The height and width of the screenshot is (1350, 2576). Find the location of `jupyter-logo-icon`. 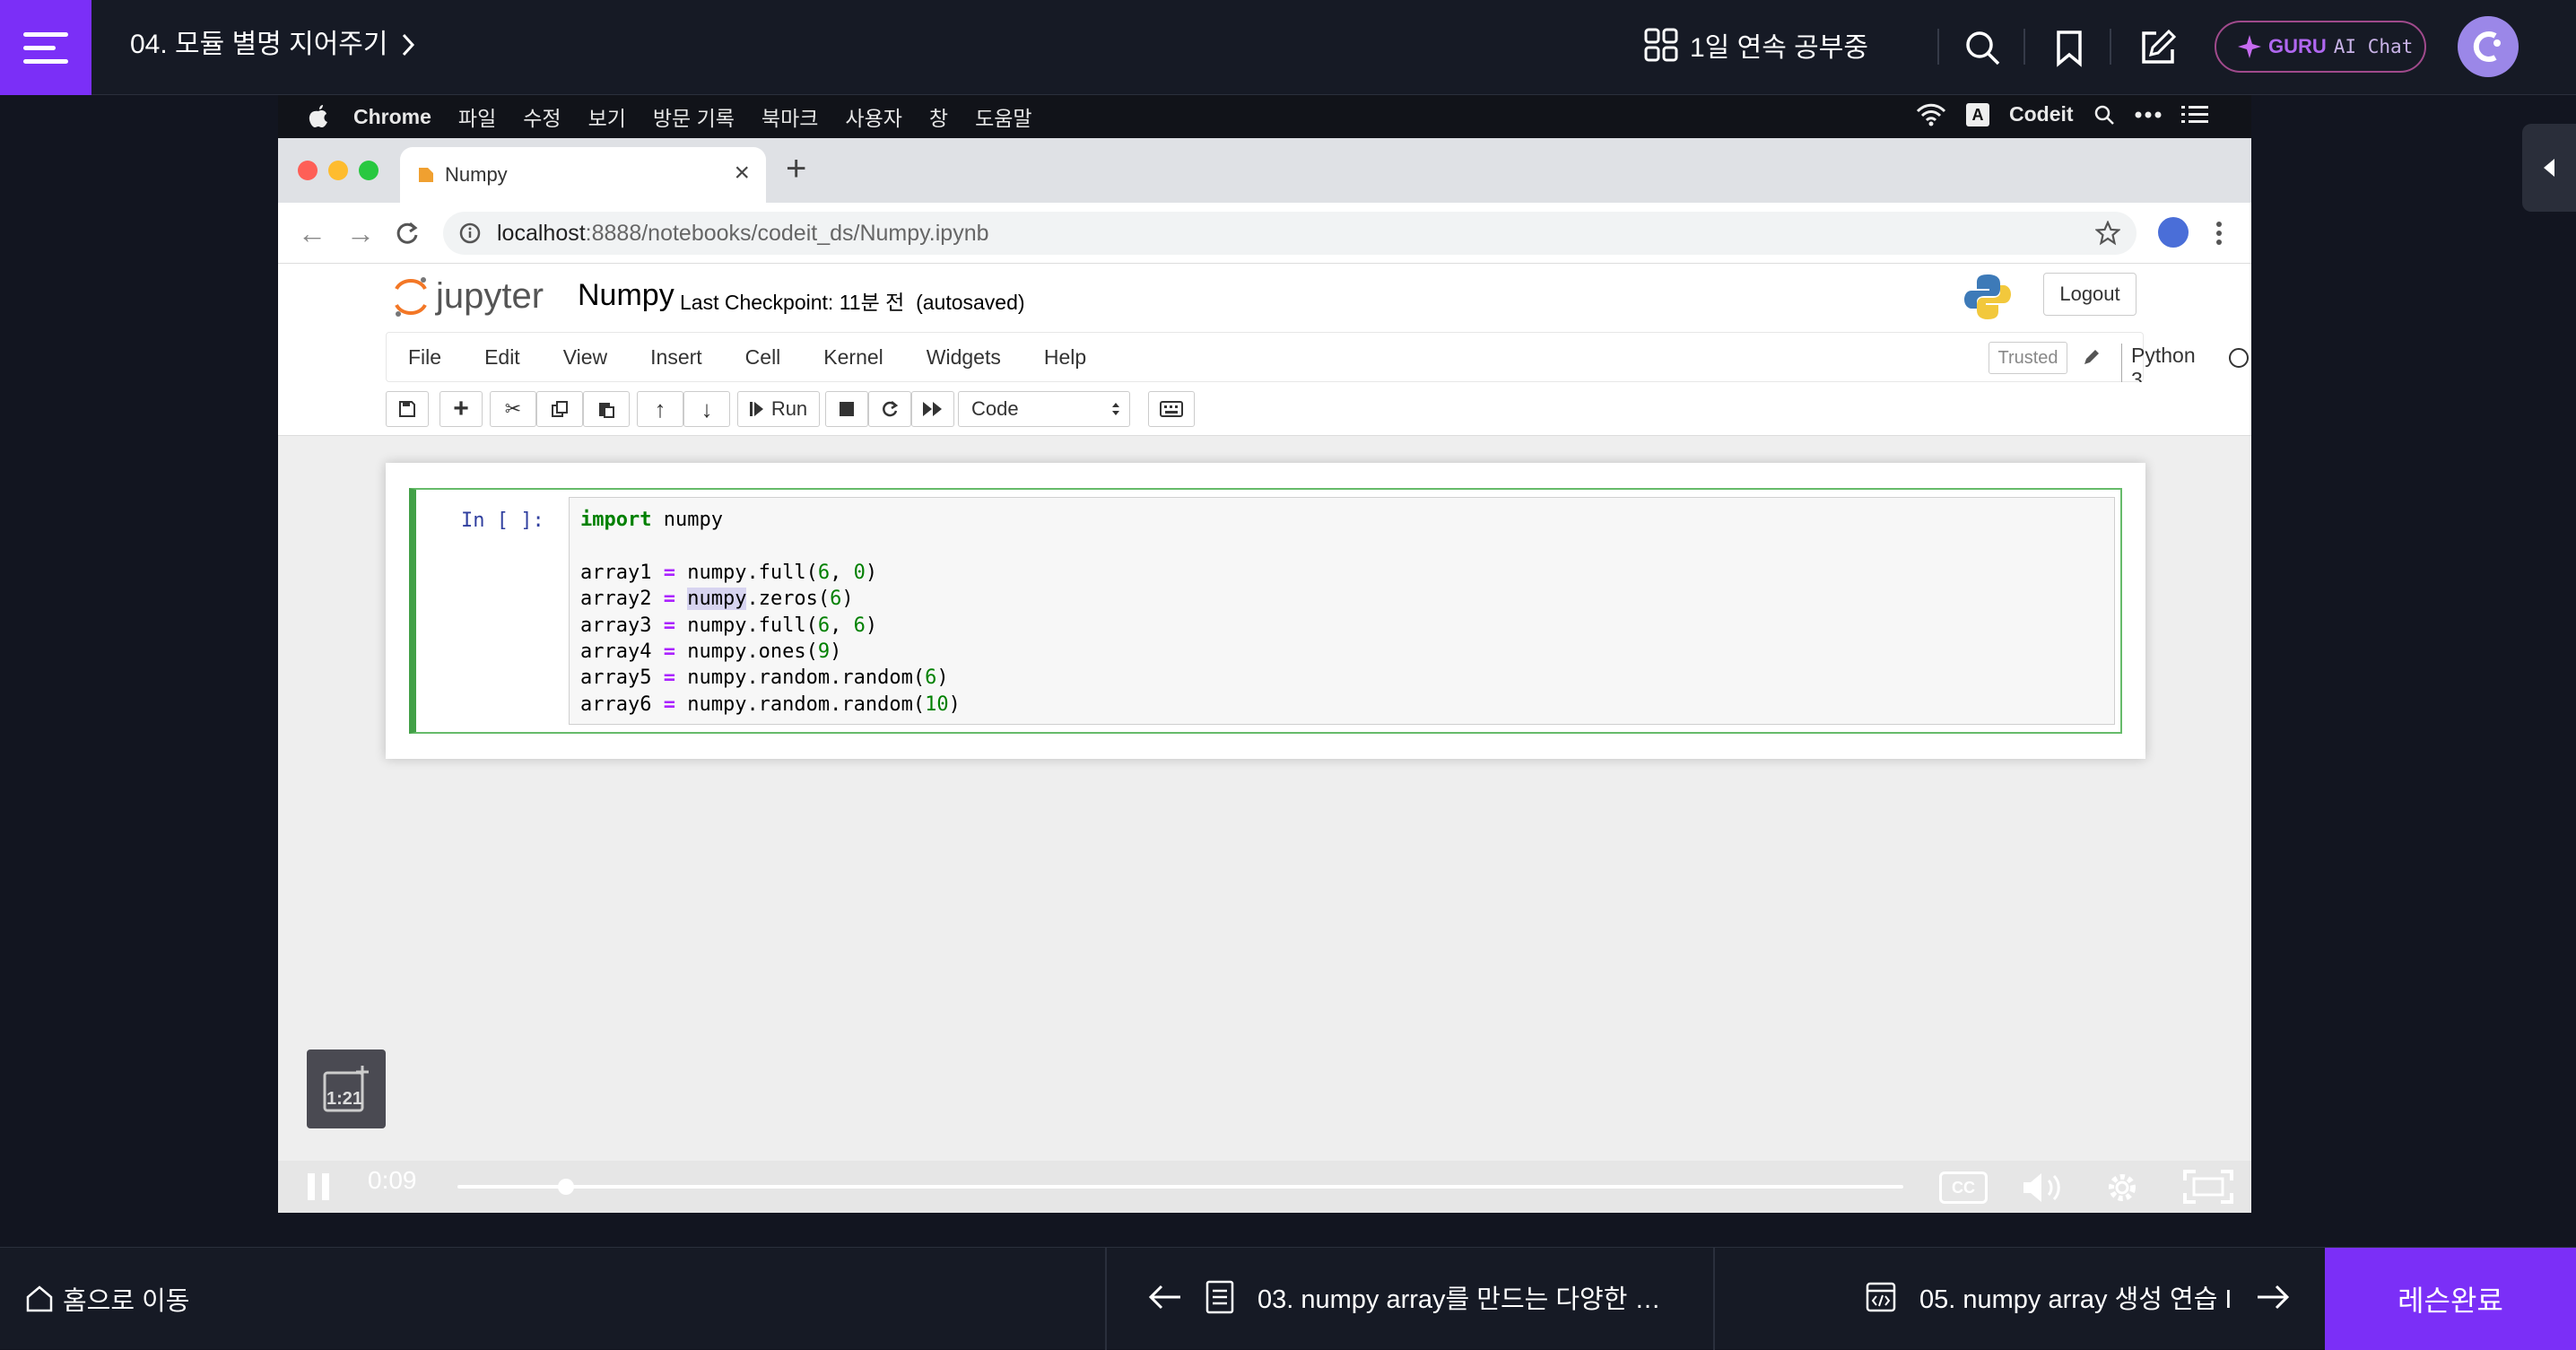

jupyter-logo-icon is located at coordinates (411, 297).